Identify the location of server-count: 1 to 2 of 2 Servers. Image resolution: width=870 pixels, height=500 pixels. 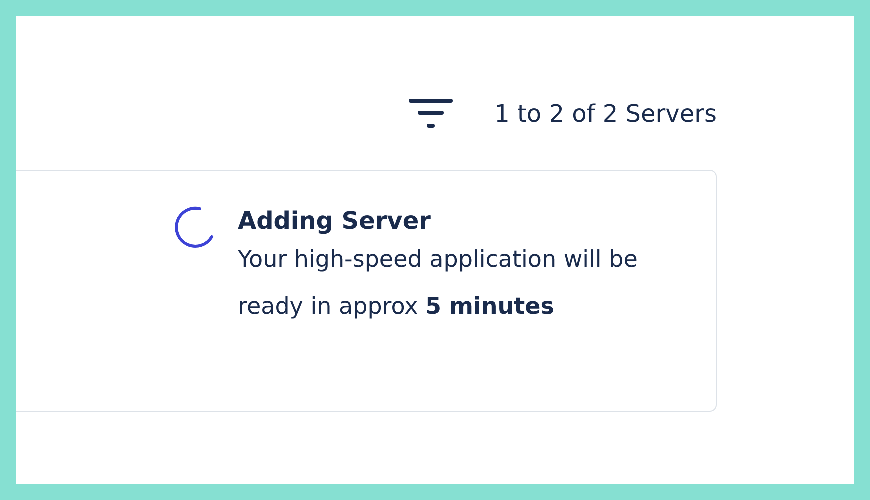
(605, 114).